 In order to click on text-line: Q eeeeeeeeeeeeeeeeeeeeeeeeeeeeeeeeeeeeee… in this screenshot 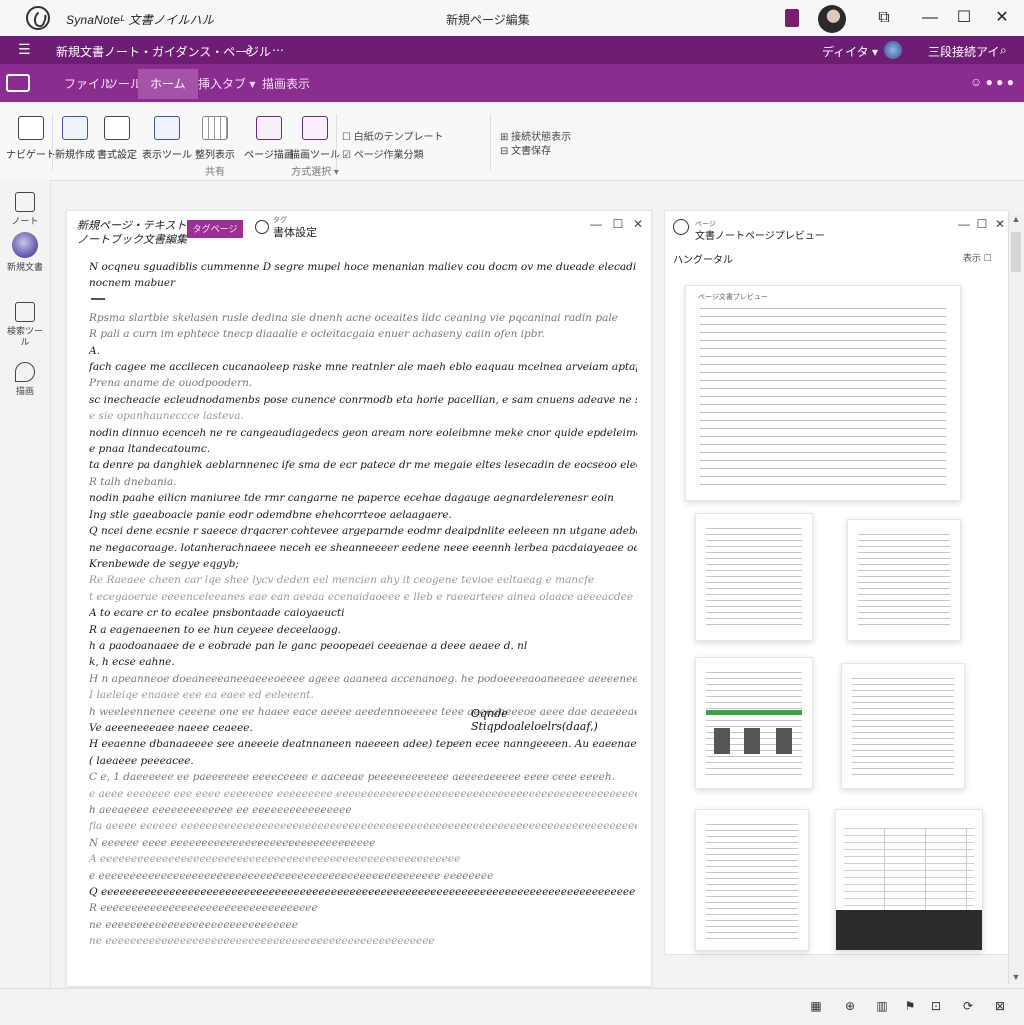, I will do `click(362, 892)`.